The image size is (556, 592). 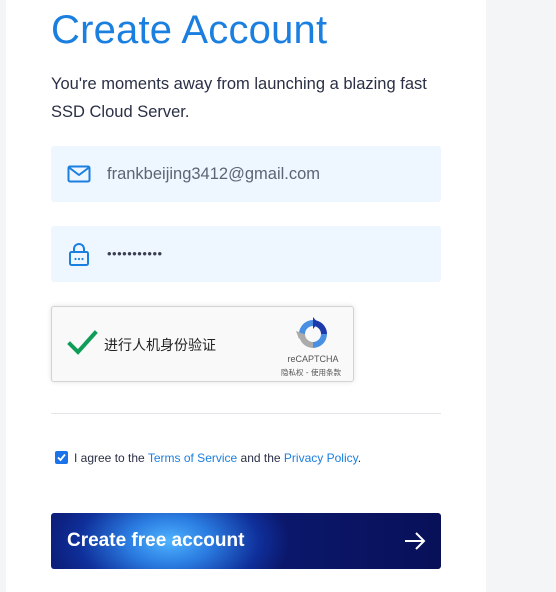 I want to click on privacy-policy-link: Privacy Policy, so click(x=321, y=458).